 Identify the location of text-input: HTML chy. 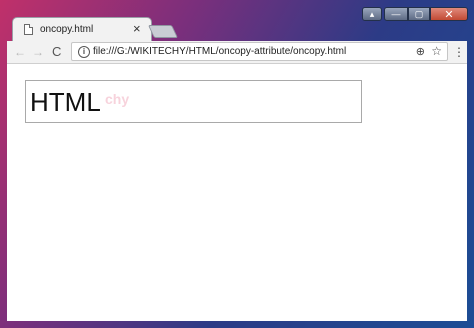
(193, 101).